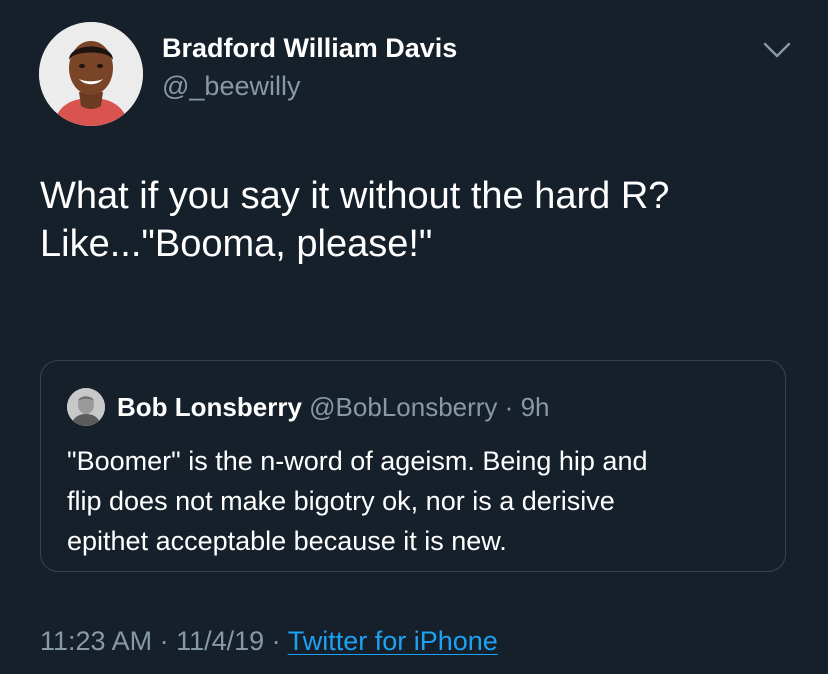 This screenshot has width=828, height=674. I want to click on quoted-tweet-time: 9h, so click(535, 407).